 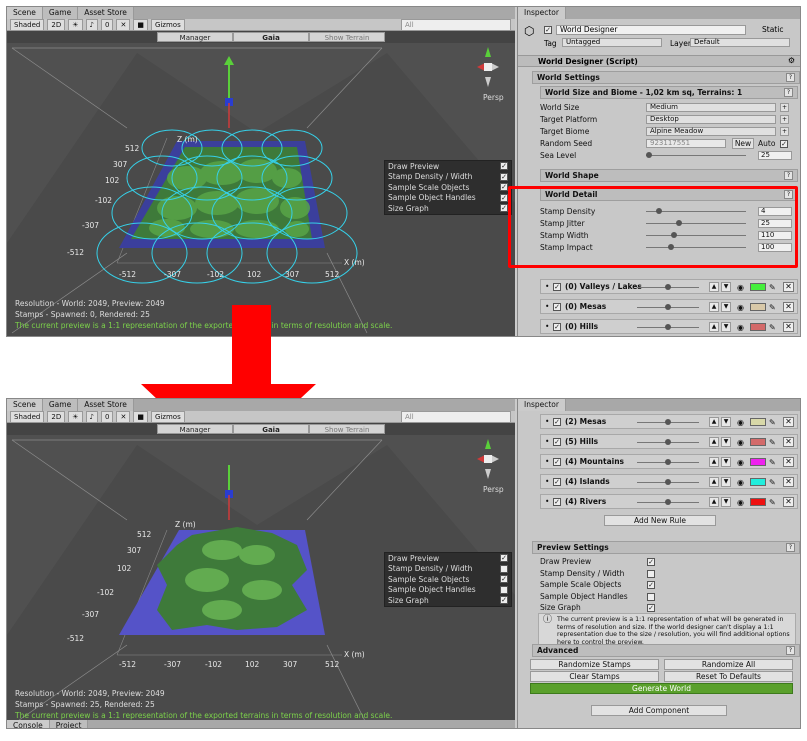 What do you see at coordinates (91, 416) in the screenshot?
I see `audio-icon: ♪` at bounding box center [91, 416].